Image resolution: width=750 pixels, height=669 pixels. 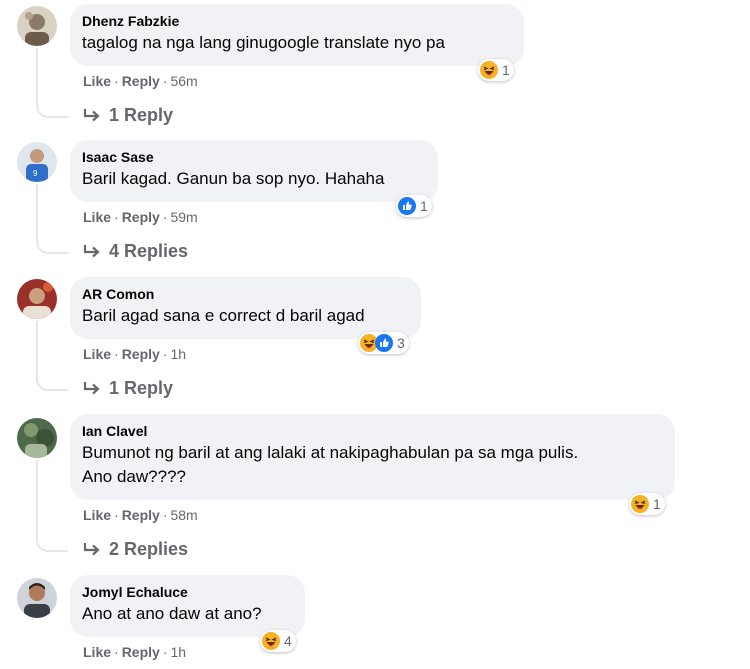 I want to click on reaction-summary: 3, so click(x=383, y=343).